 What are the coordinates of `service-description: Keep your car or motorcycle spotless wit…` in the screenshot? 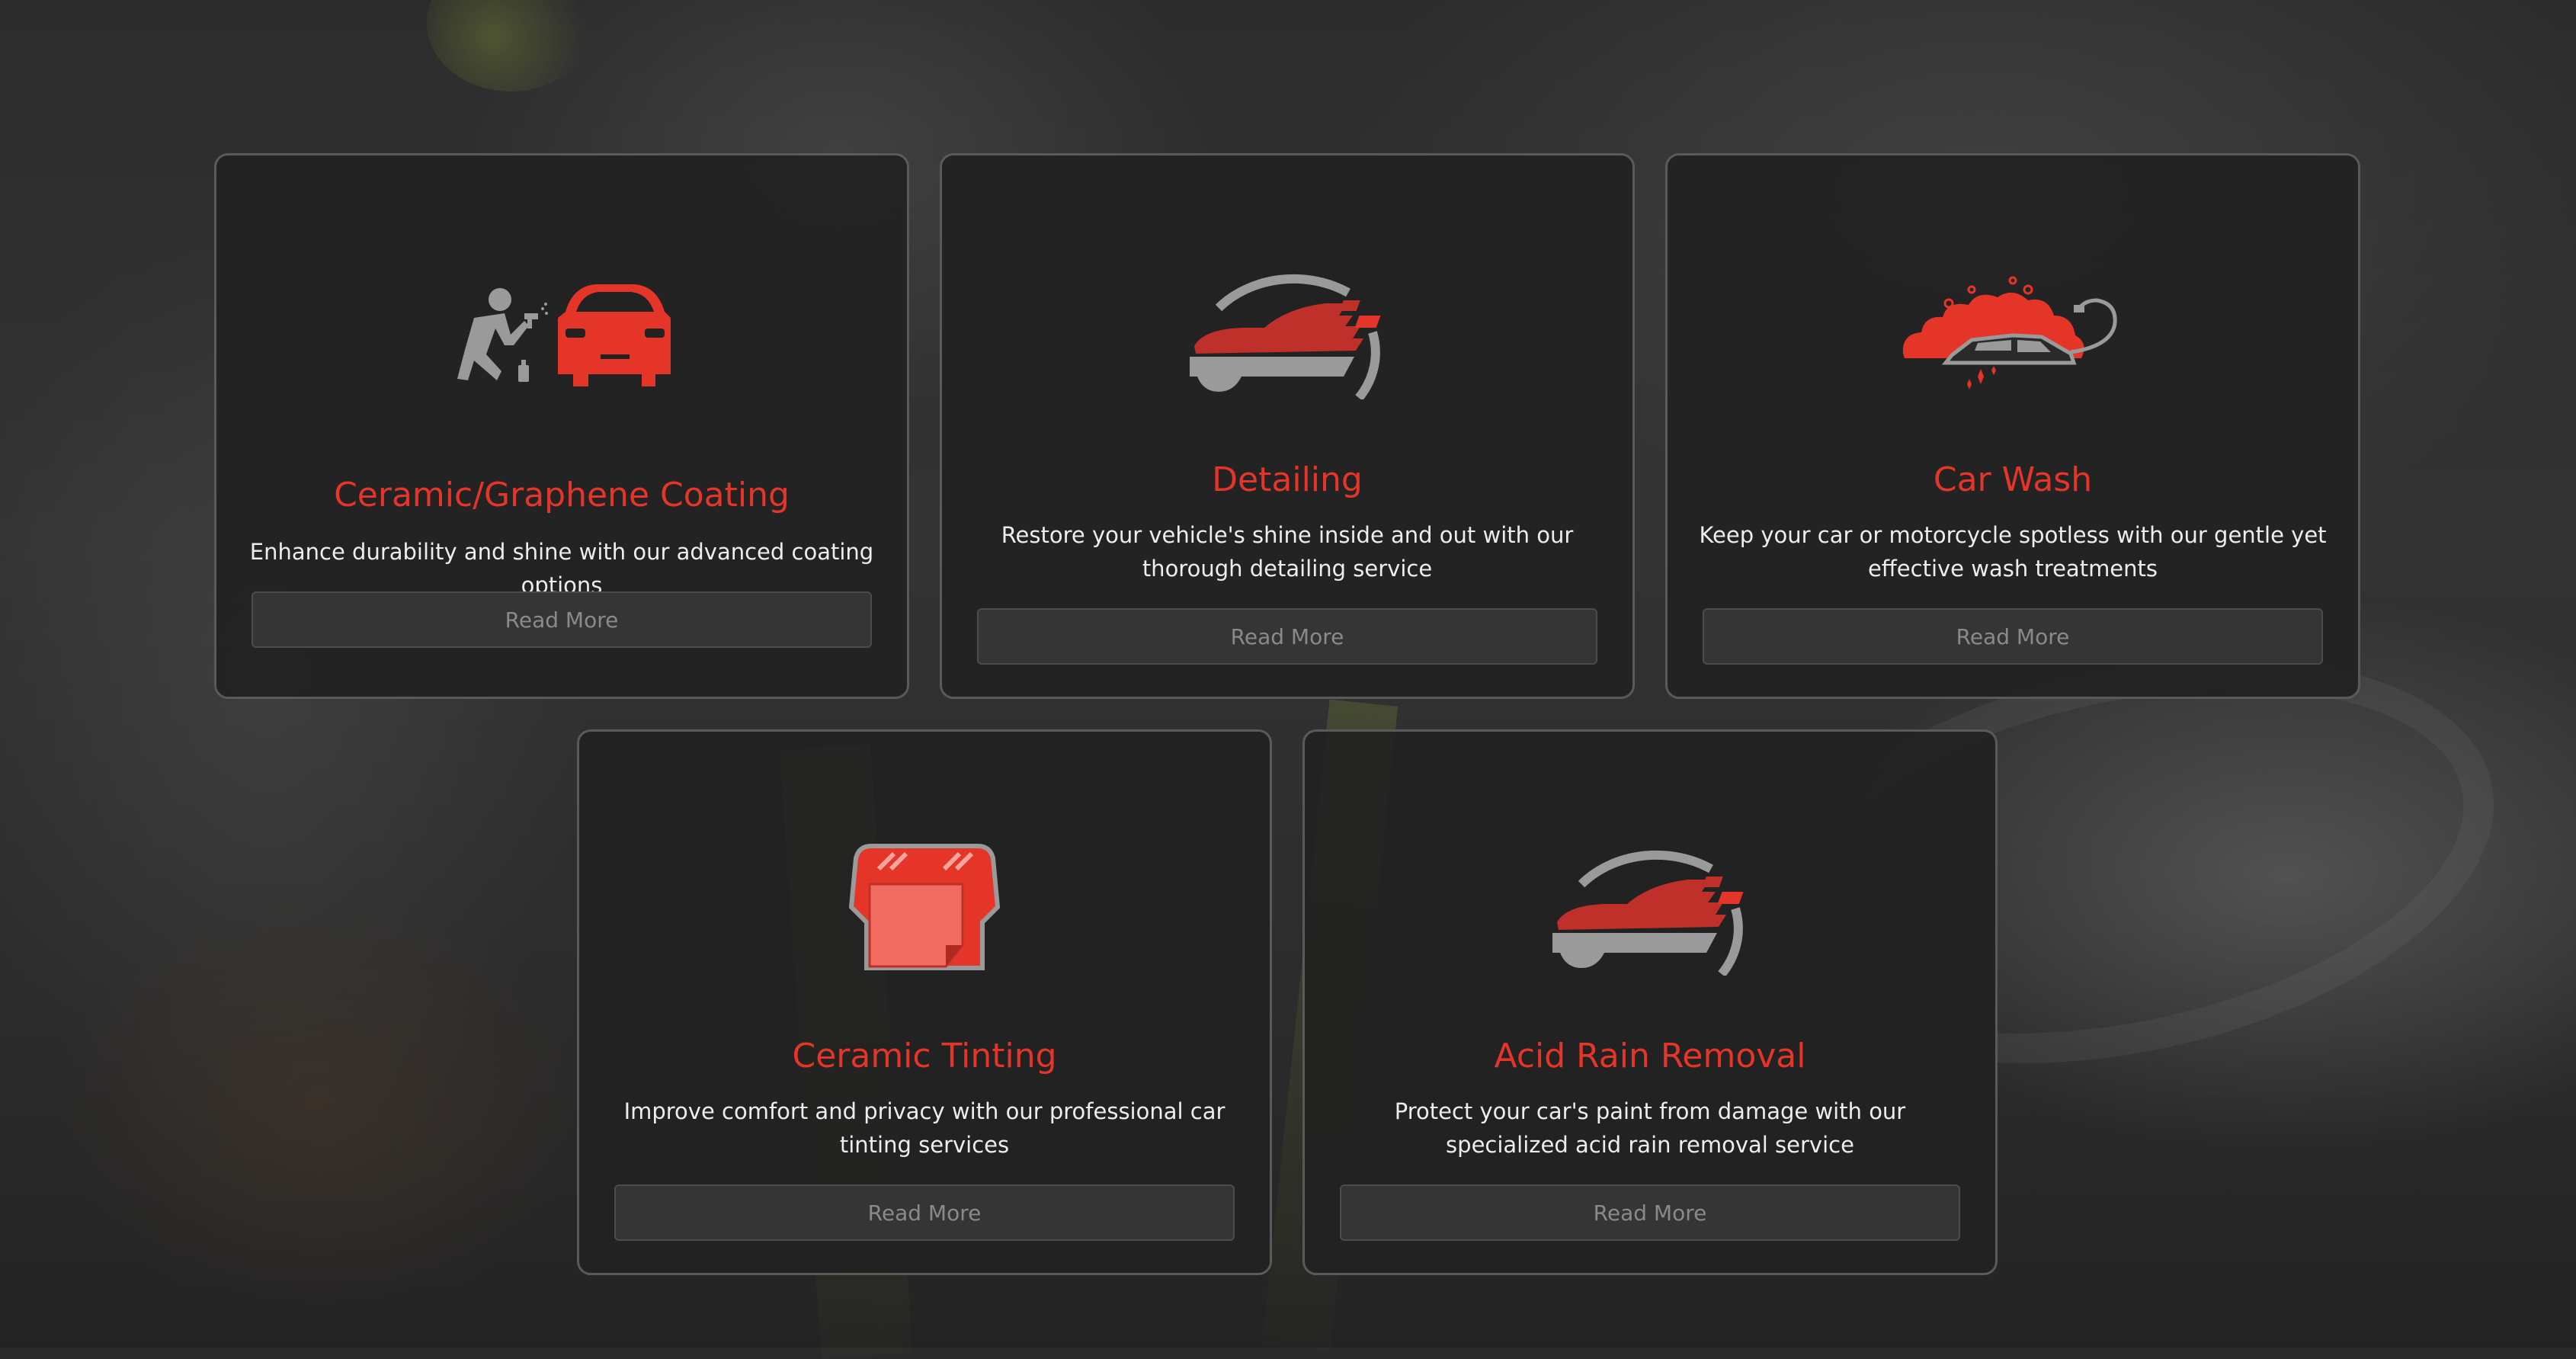 It's located at (2013, 552).